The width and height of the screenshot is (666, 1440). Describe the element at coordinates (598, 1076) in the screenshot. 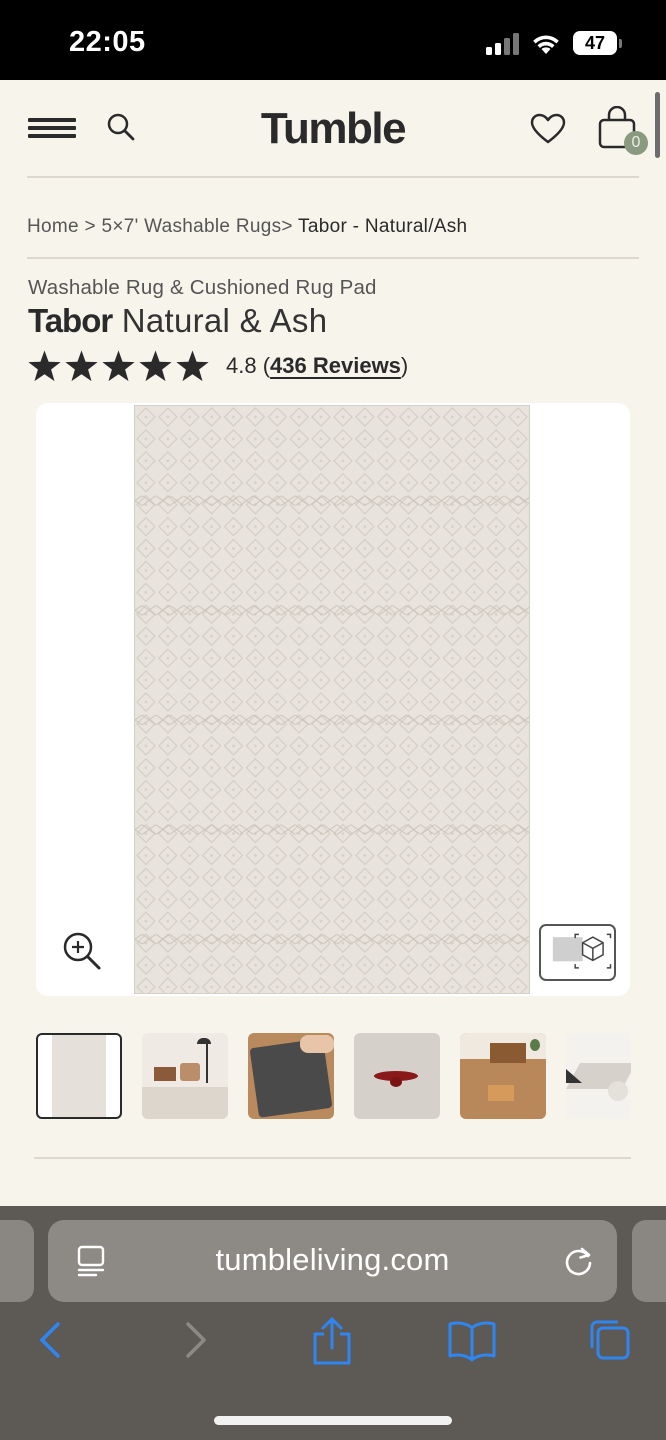

I see `thumbnail-size-guide` at that location.